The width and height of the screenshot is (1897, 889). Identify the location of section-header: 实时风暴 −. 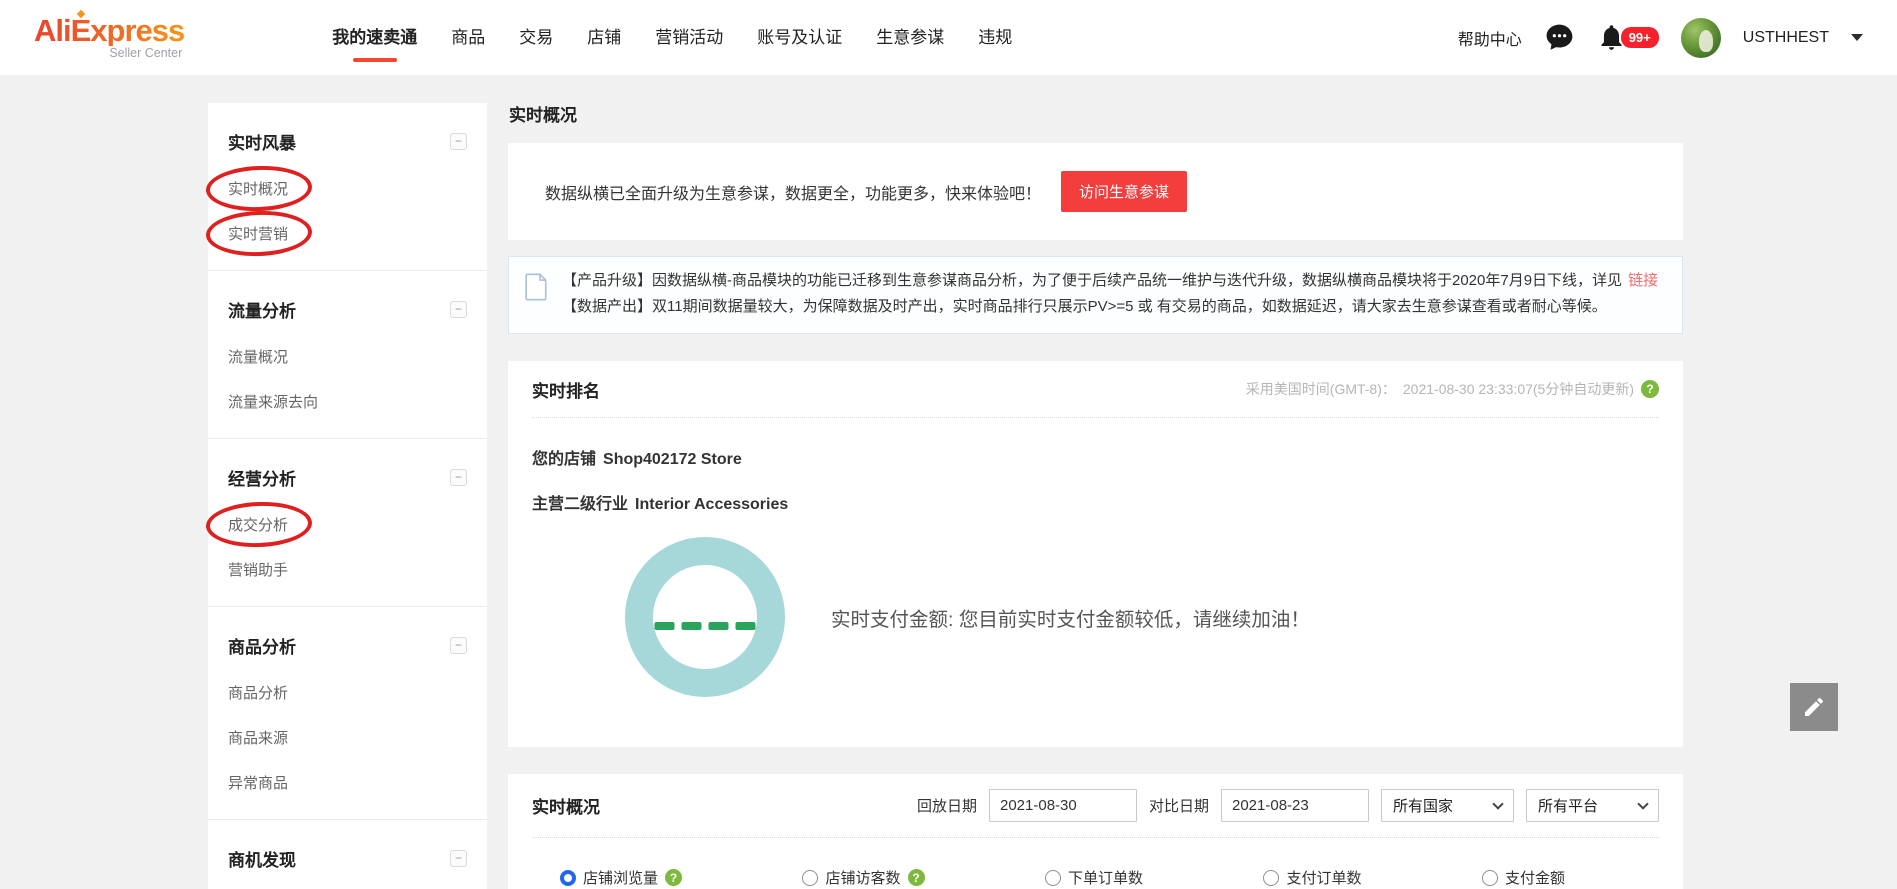
(347, 141).